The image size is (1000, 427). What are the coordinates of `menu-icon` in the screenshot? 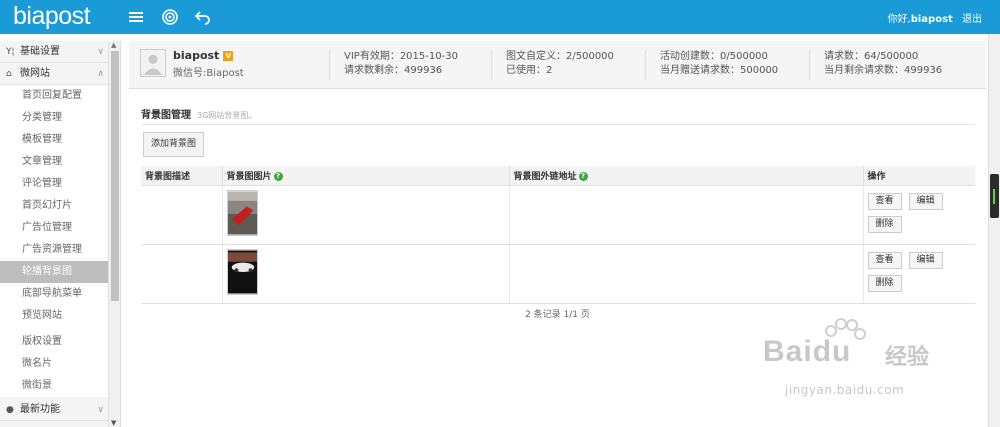 It's located at (136, 17).